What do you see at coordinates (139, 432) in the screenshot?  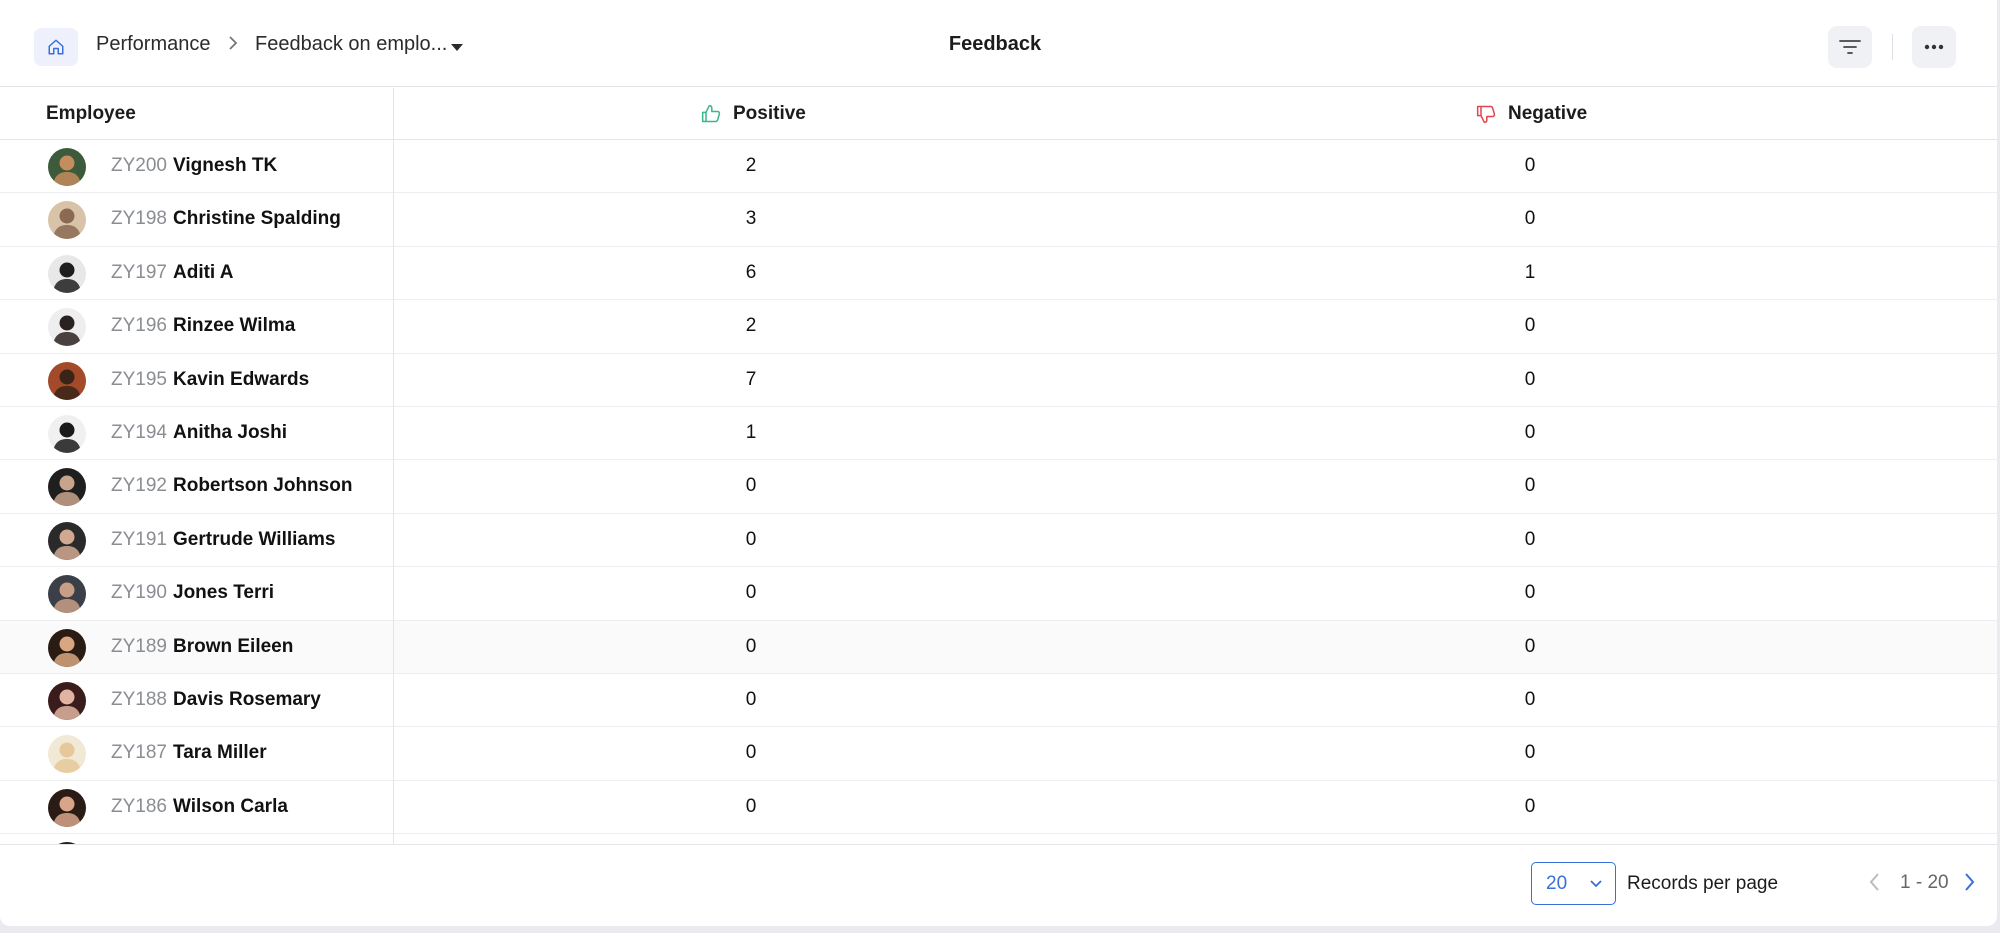 I see `employee-id: ZY194` at bounding box center [139, 432].